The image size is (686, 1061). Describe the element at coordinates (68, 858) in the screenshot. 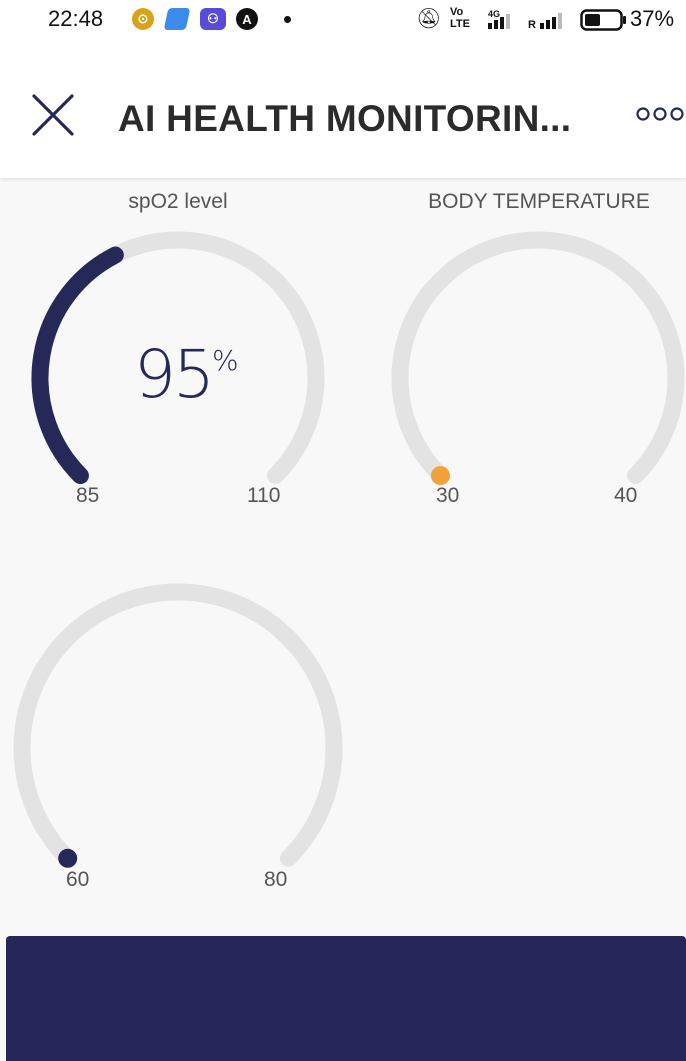

I see `gauge-indicator-dot` at that location.